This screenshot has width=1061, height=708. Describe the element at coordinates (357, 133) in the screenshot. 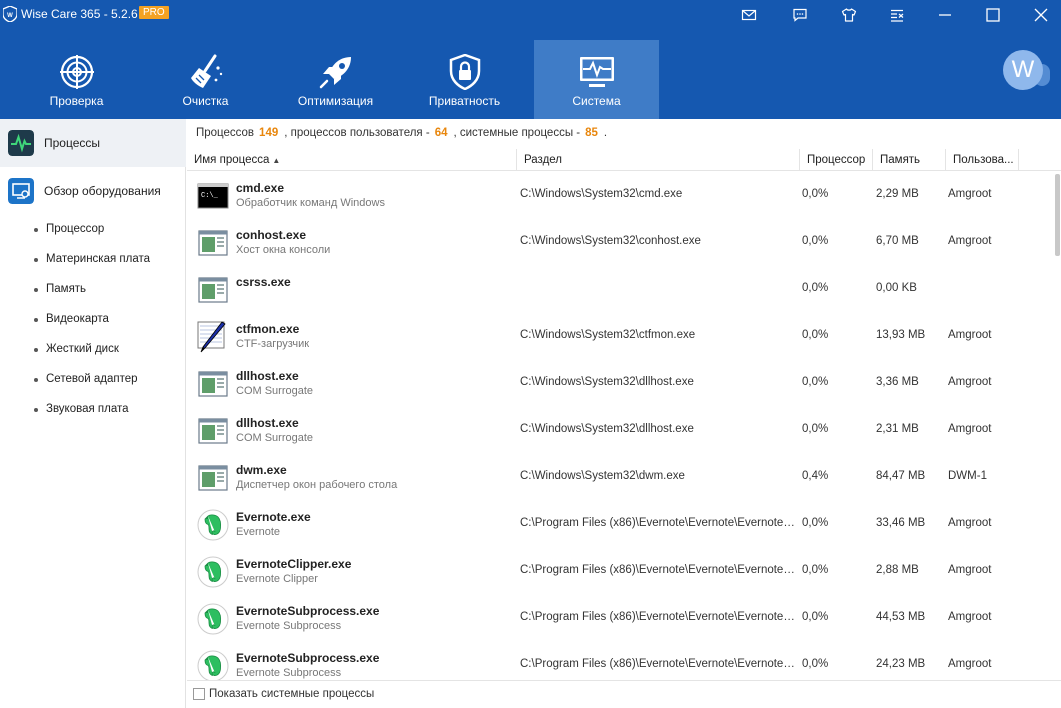

I see `summary-label: , процессов пользователя -` at that location.